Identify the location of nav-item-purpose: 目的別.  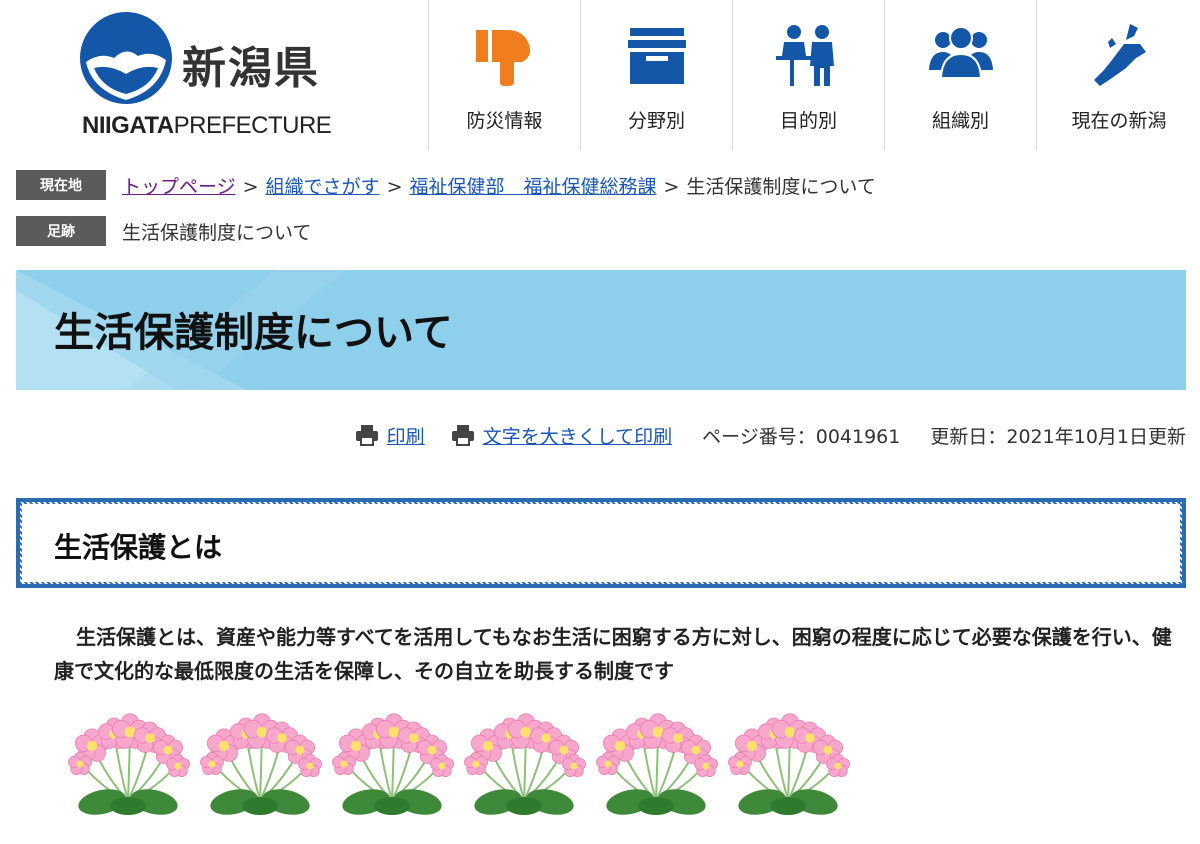
(808, 75).